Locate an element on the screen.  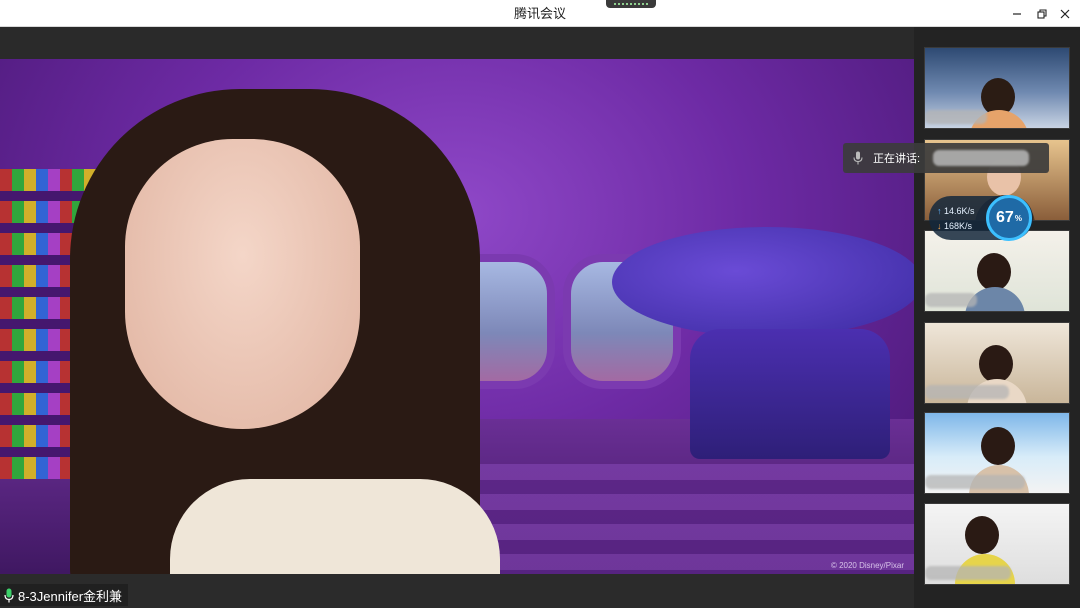
participant-sidebar is located at coordinates (997, 317).